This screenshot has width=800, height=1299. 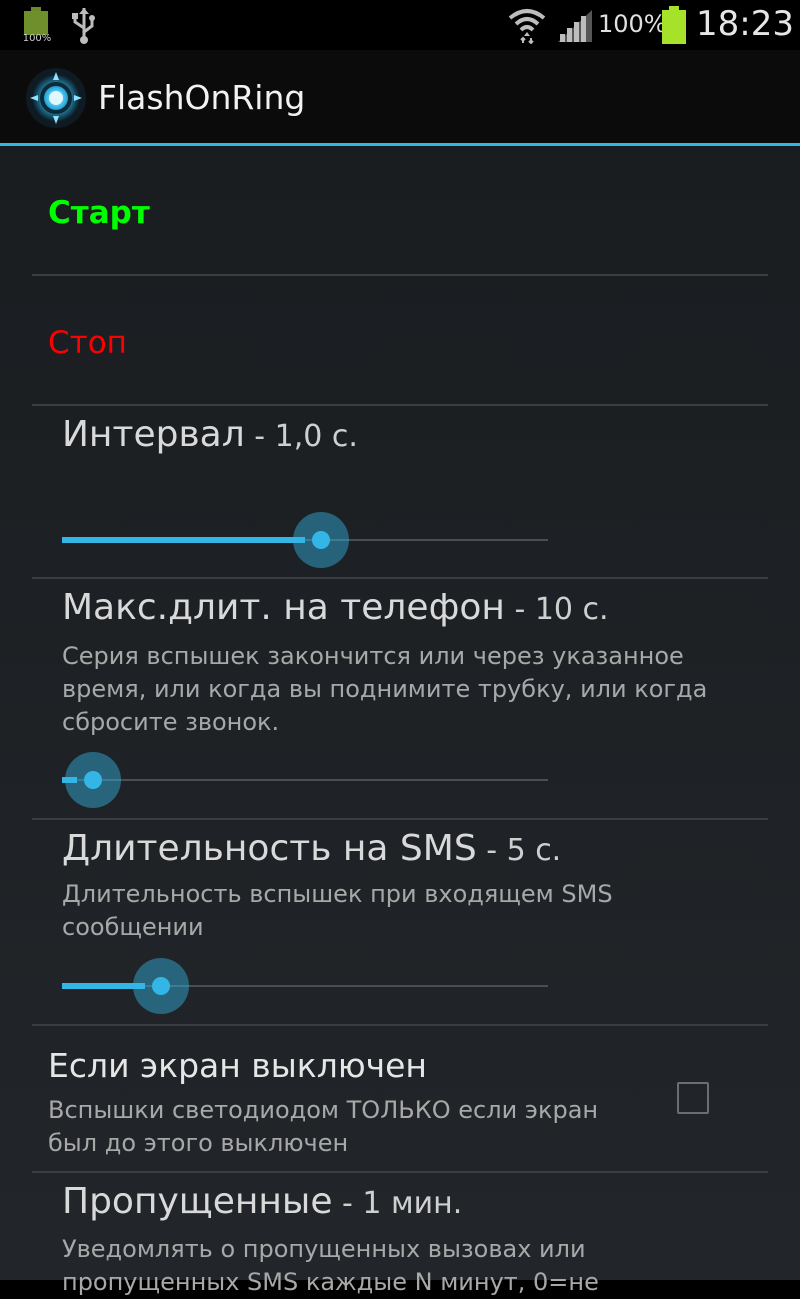 What do you see at coordinates (197, 1201) in the screenshot?
I see `missed-title-text: Пропущенные` at bounding box center [197, 1201].